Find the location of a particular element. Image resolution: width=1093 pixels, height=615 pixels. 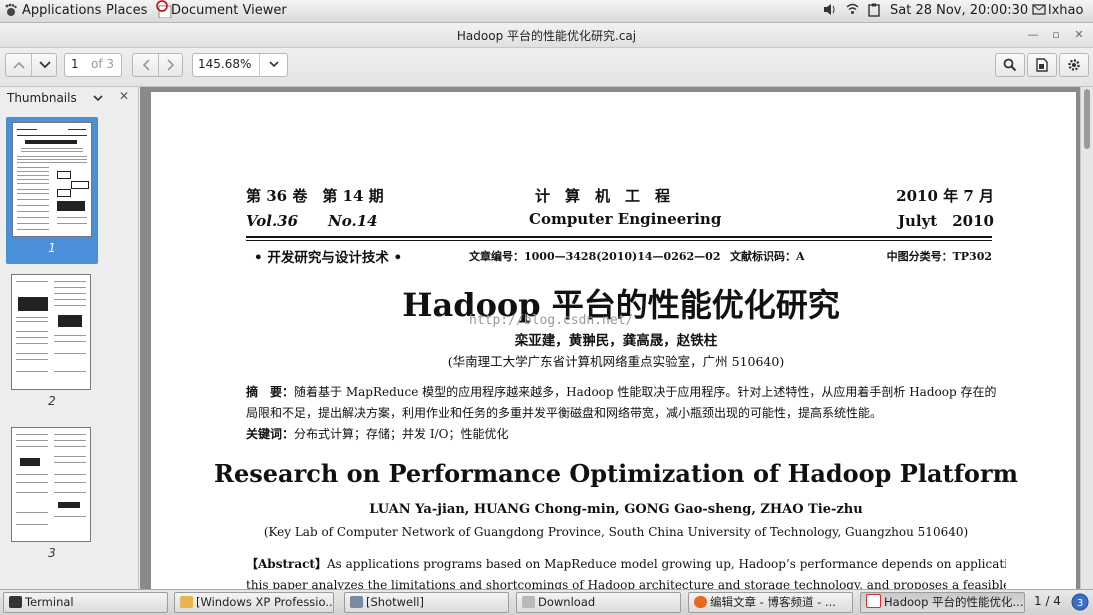

header-rule-thin is located at coordinates (619, 240).